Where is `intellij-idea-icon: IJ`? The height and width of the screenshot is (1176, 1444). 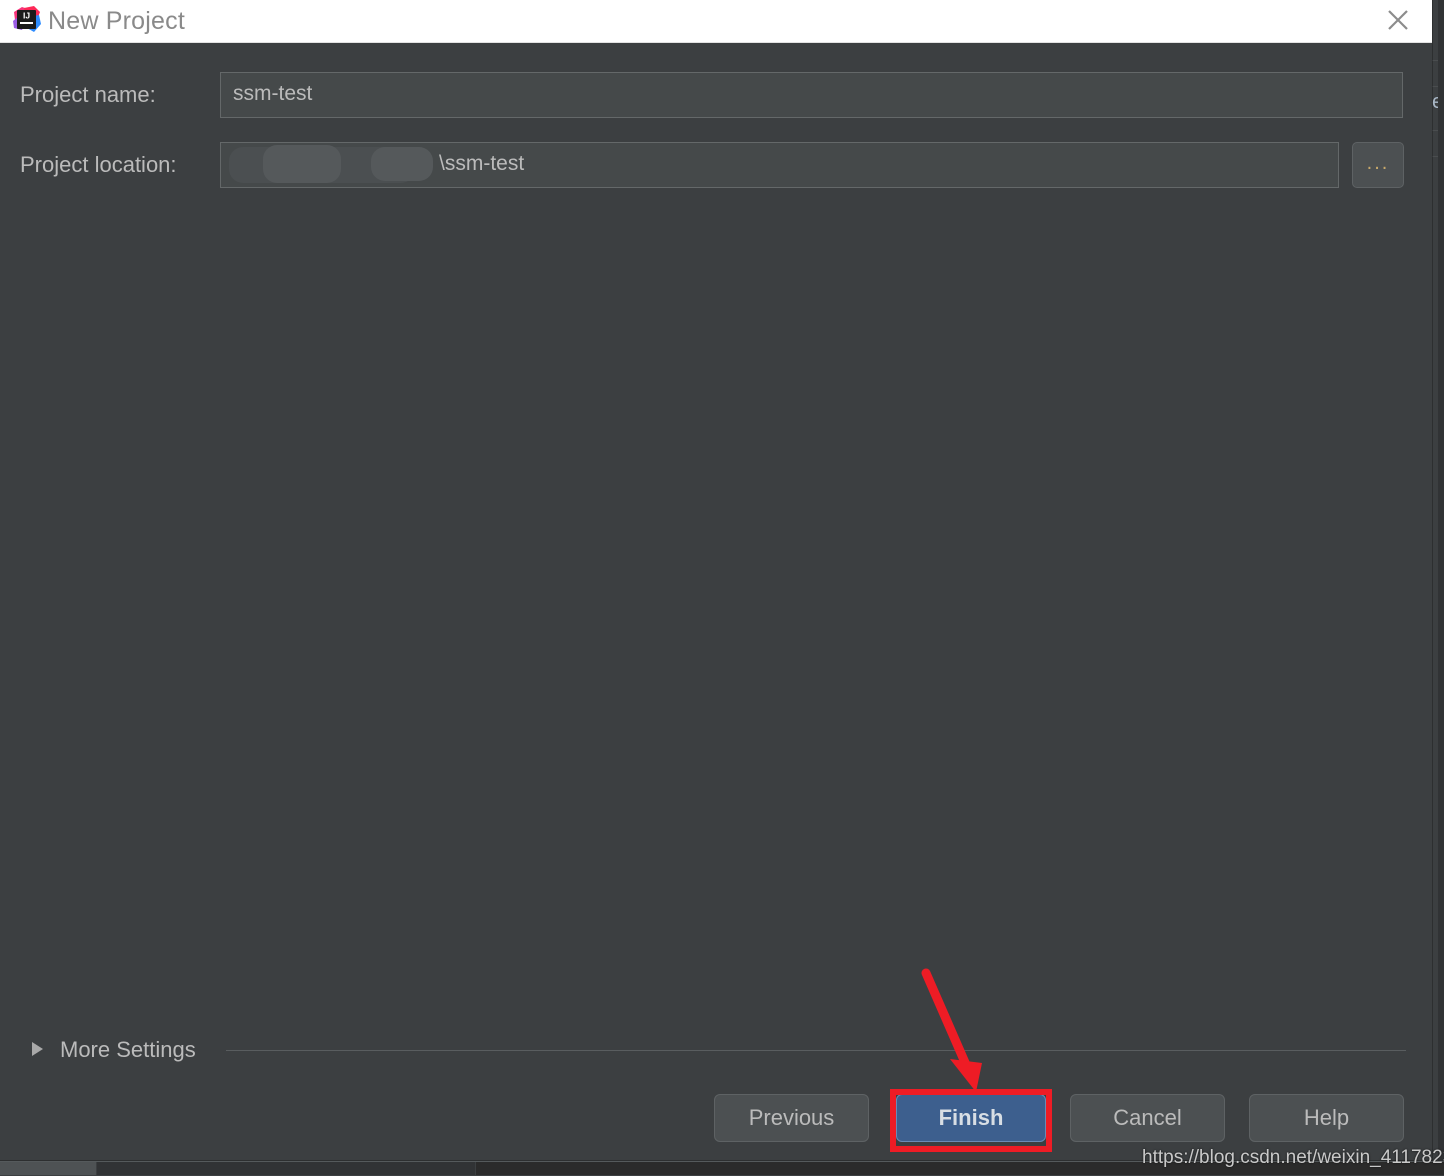 intellij-idea-icon: IJ is located at coordinates (27, 21).